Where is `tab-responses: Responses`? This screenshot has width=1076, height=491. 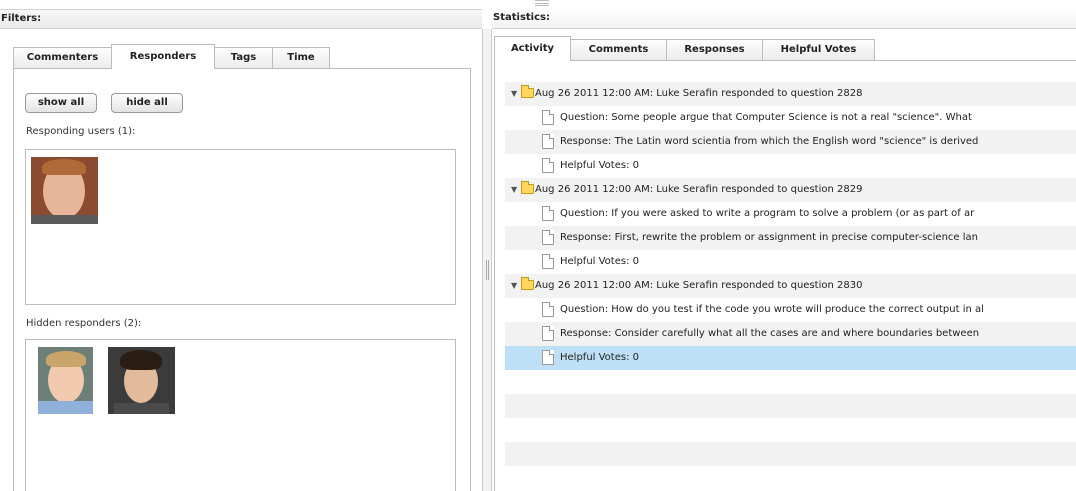 tab-responses: Responses is located at coordinates (714, 50).